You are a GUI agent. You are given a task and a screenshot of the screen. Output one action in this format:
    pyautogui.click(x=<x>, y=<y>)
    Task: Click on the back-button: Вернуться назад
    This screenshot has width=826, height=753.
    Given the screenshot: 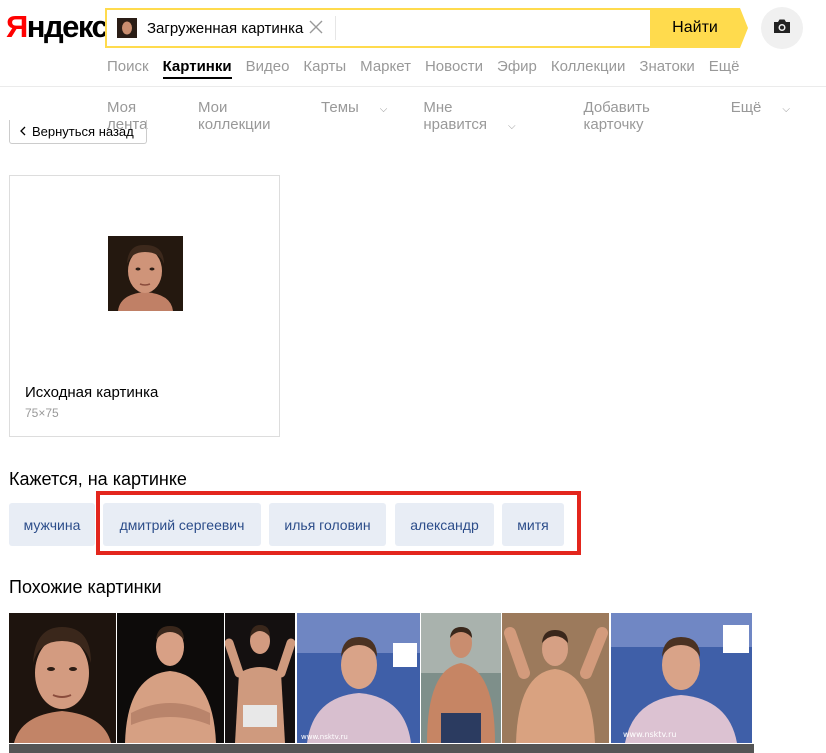 What is the action you would take?
    pyautogui.click(x=78, y=132)
    